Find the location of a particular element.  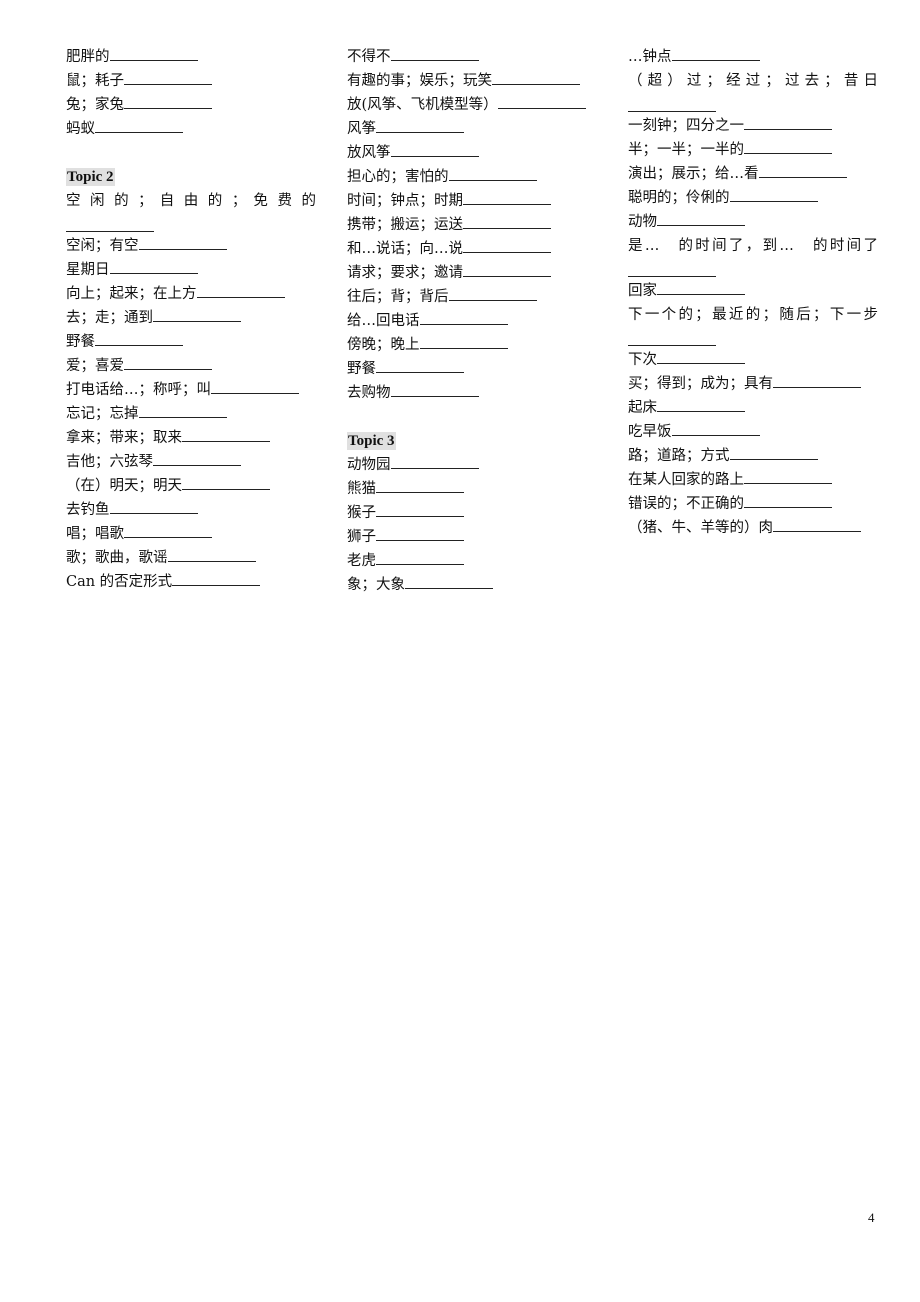

vocab-prompt: 傍晚；晚上 is located at coordinates (383, 345).